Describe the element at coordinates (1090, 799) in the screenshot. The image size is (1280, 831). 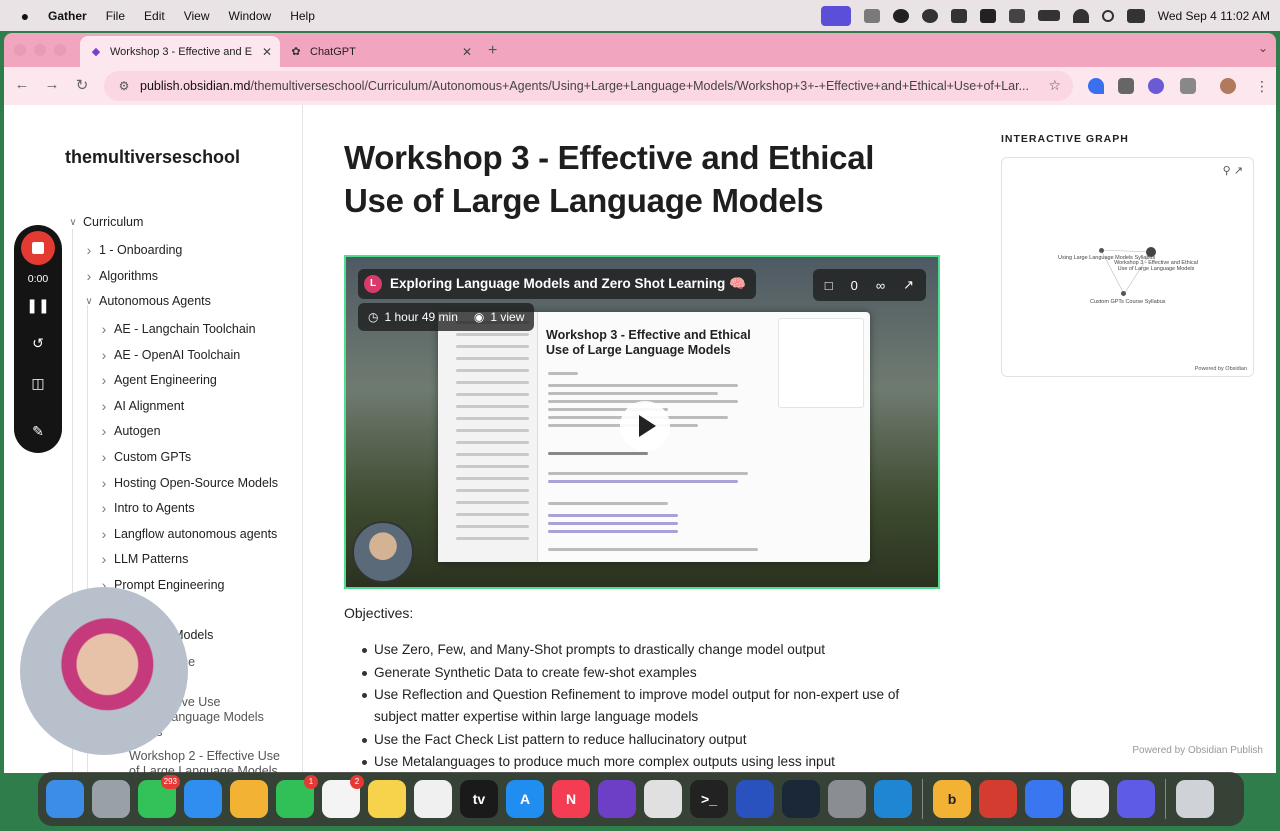
I see `chatgpt-icon` at that location.